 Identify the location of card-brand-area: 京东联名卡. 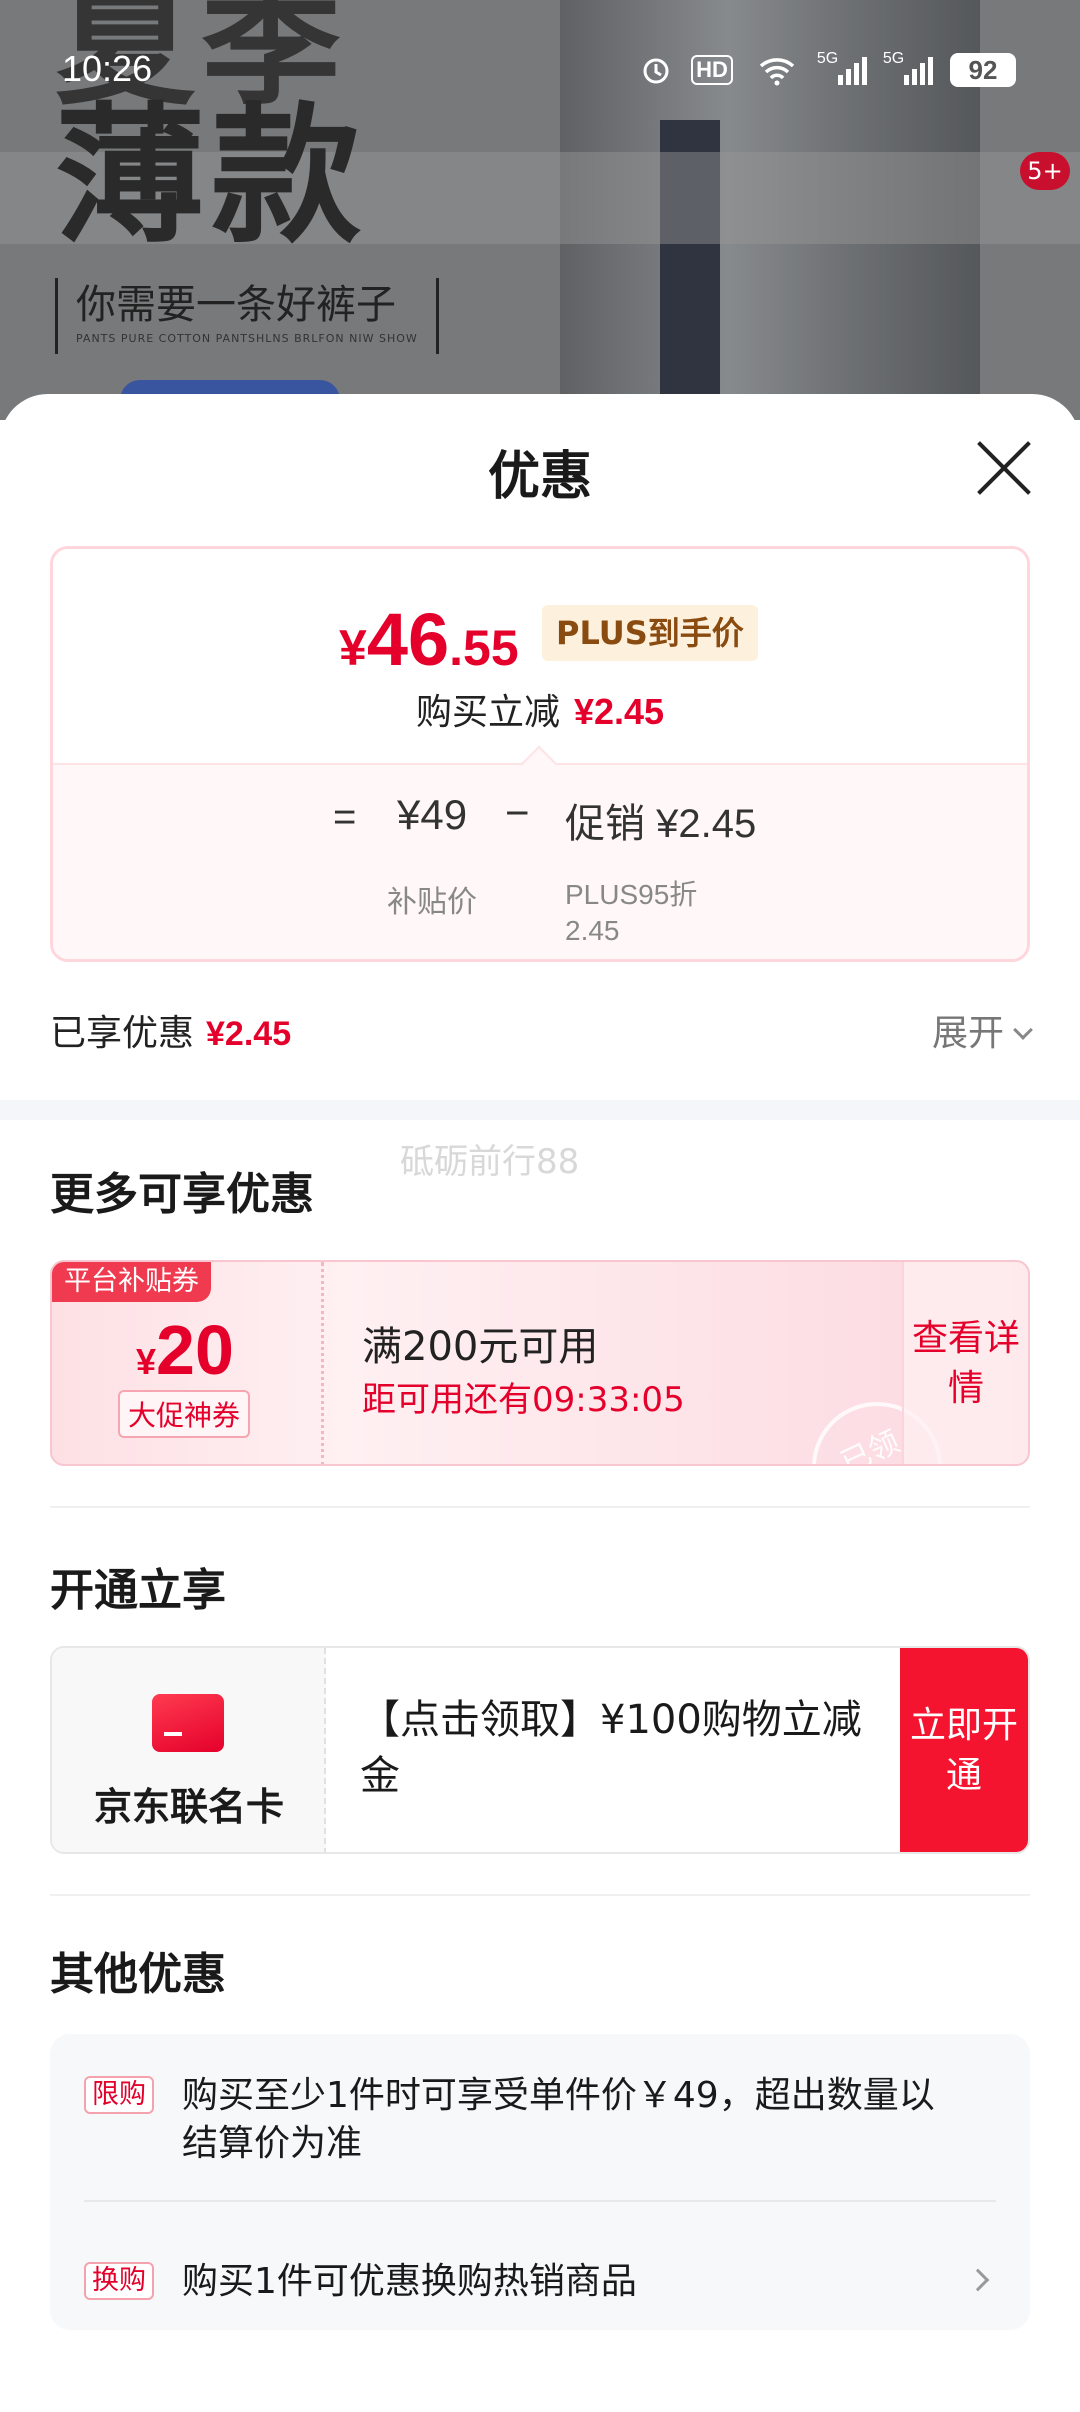
(189, 1750).